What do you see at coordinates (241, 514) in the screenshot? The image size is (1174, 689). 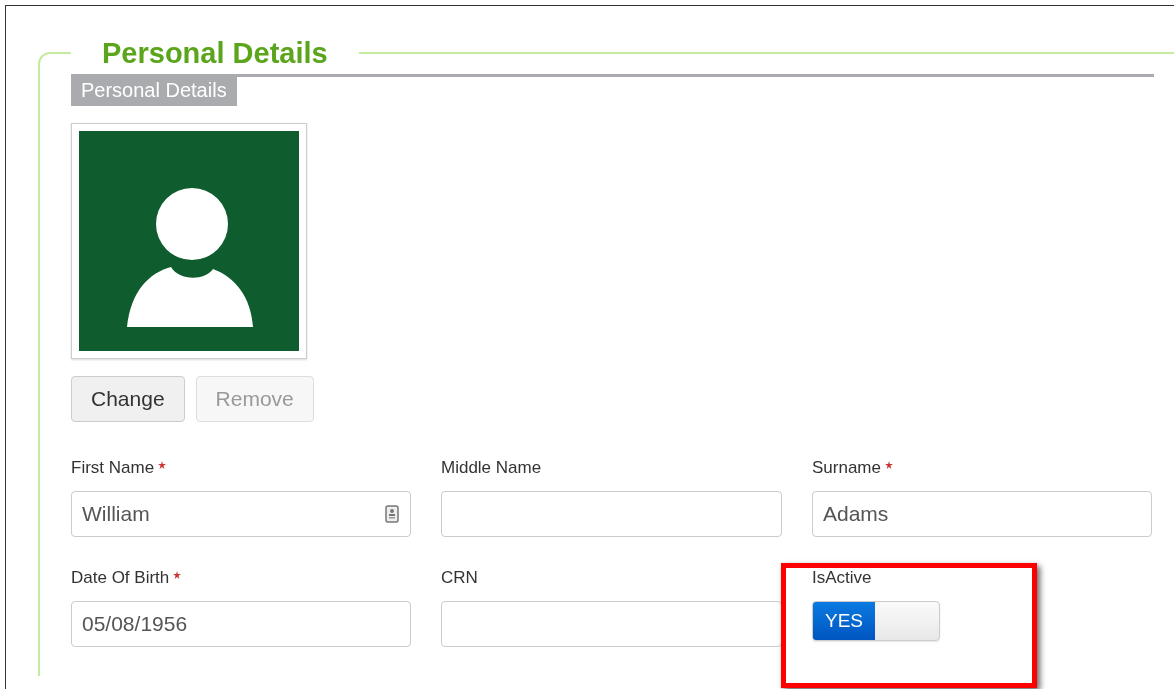 I see `input-field: William` at bounding box center [241, 514].